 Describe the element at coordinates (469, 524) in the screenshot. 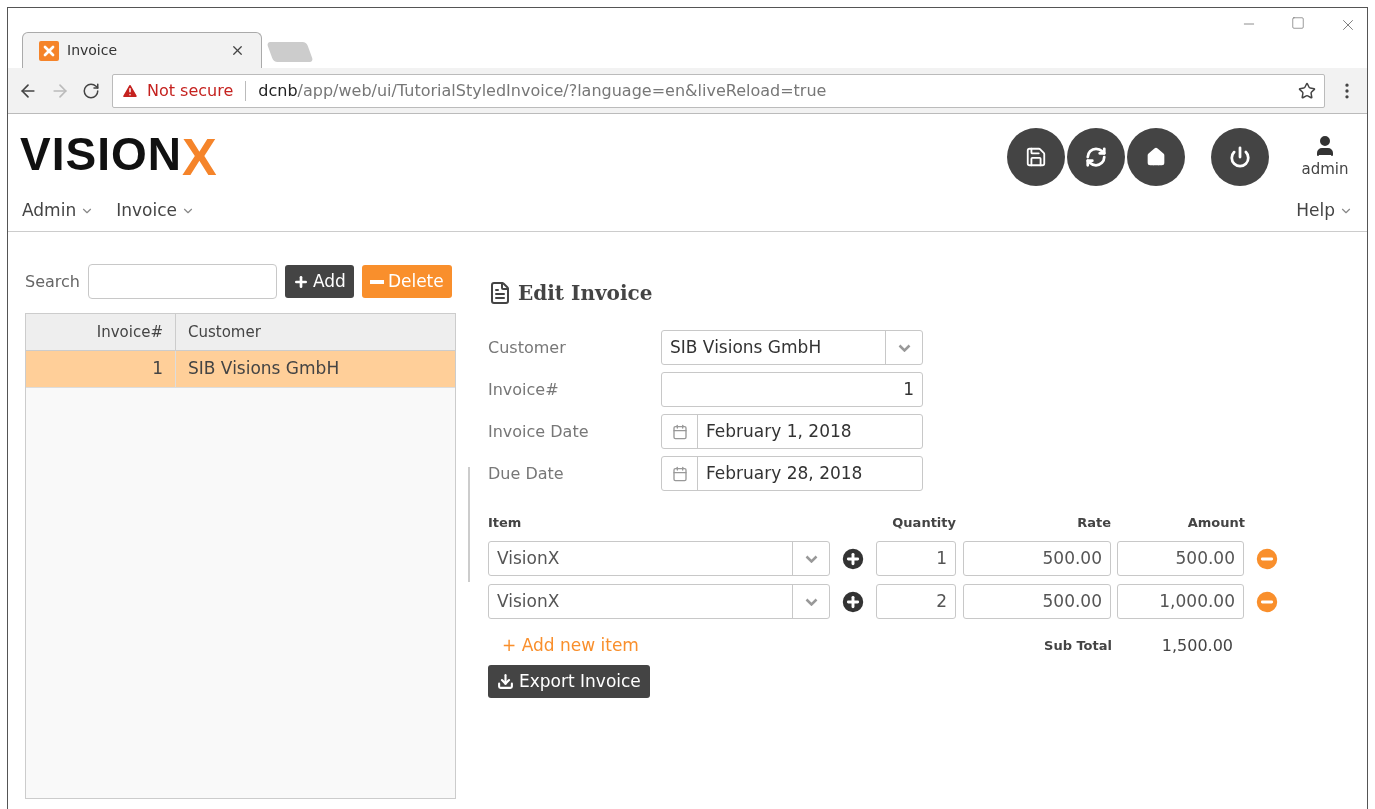

I see `splitter-handle` at that location.